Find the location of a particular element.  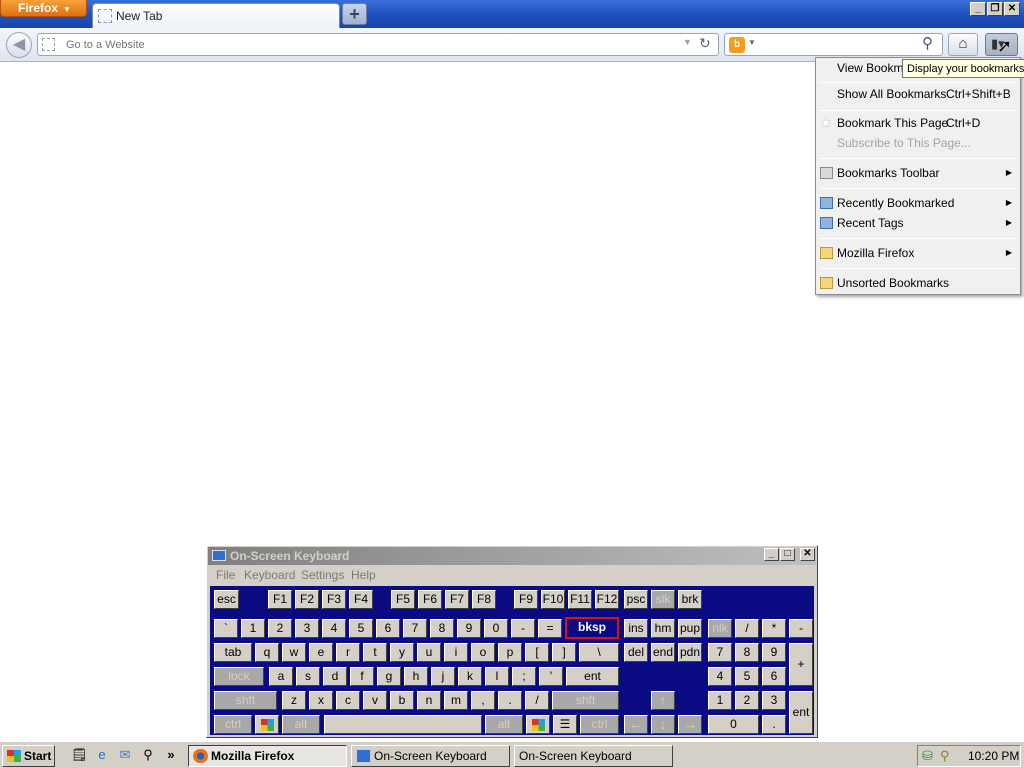

key-up-arrow-icon: ↑ is located at coordinates (663, 700).